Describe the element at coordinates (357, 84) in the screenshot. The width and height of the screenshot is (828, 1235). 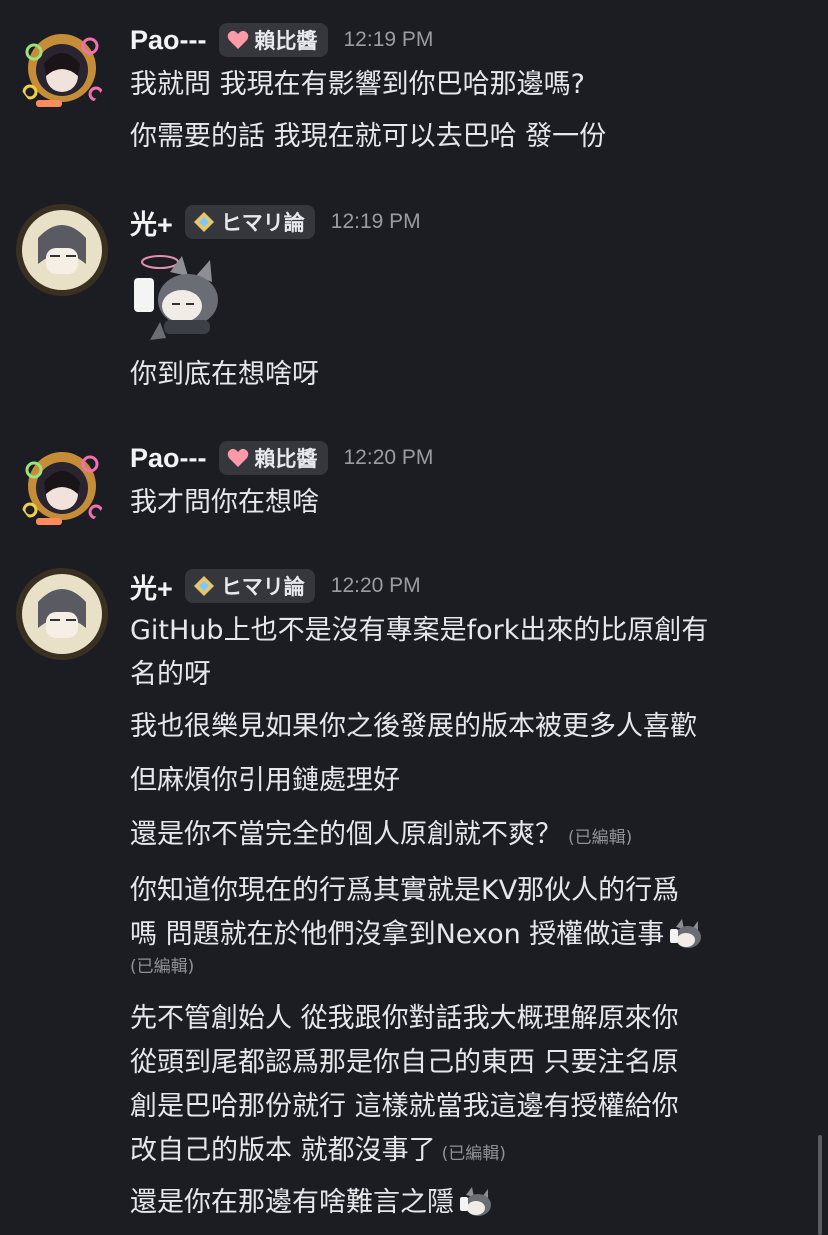
I see `message-text: 我就問 我現在有影響到你巴哈那邊嗎?` at that location.